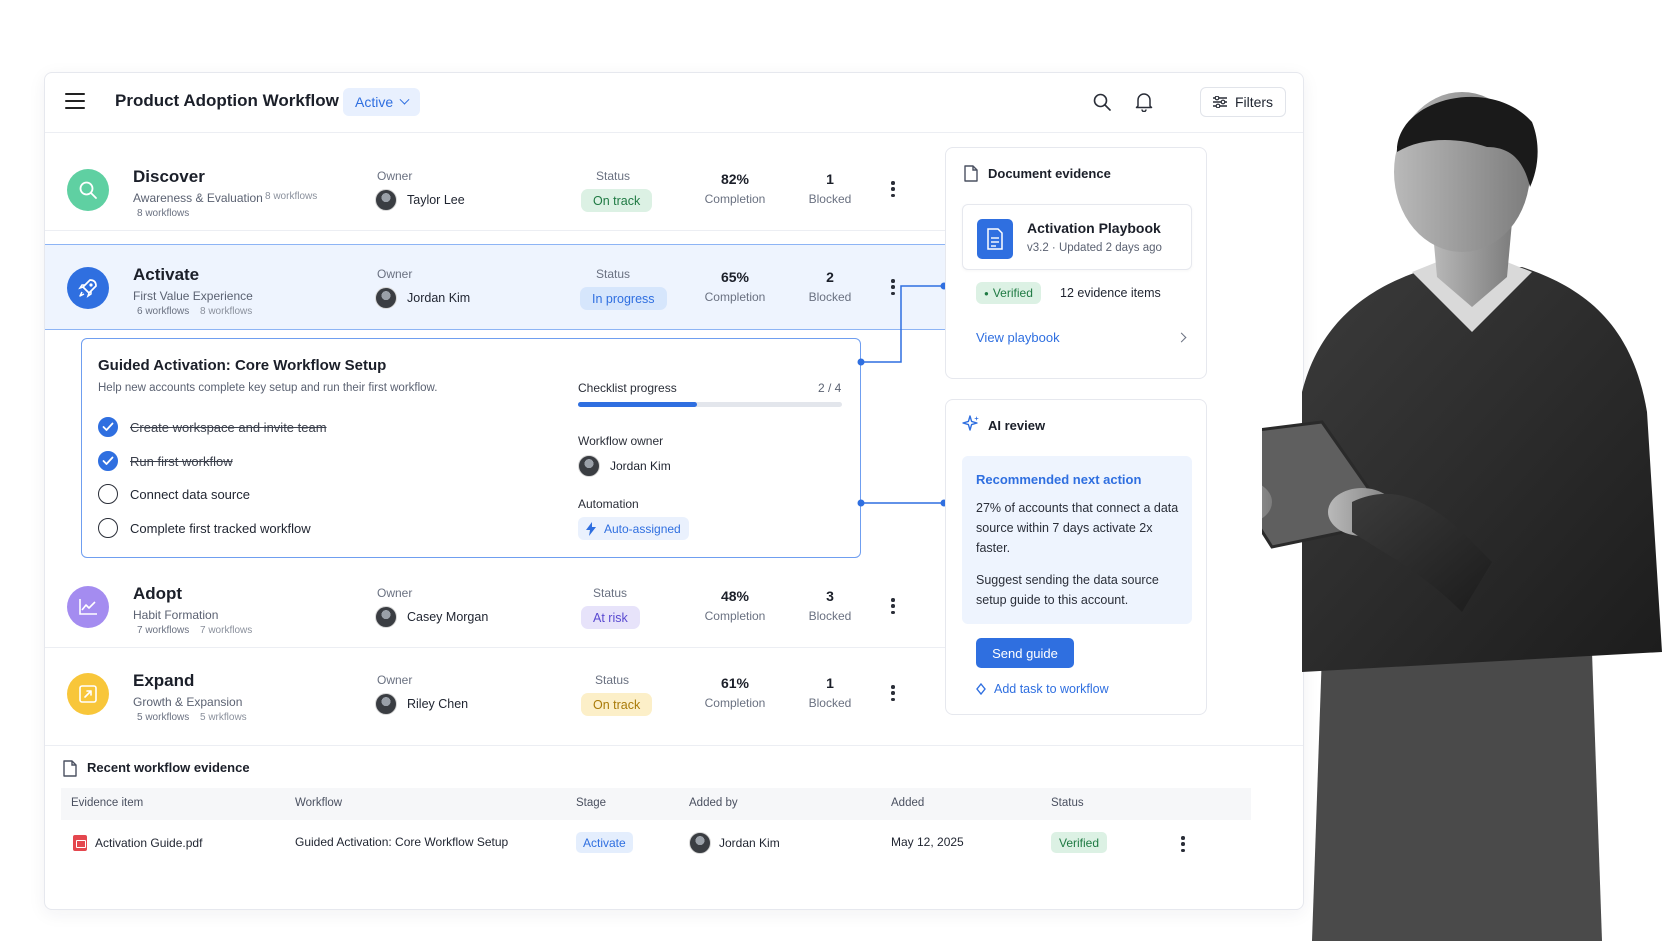 This screenshot has height=941, width=1672. I want to click on checklist-item-label: Complete first tracked workflow, so click(220, 528).